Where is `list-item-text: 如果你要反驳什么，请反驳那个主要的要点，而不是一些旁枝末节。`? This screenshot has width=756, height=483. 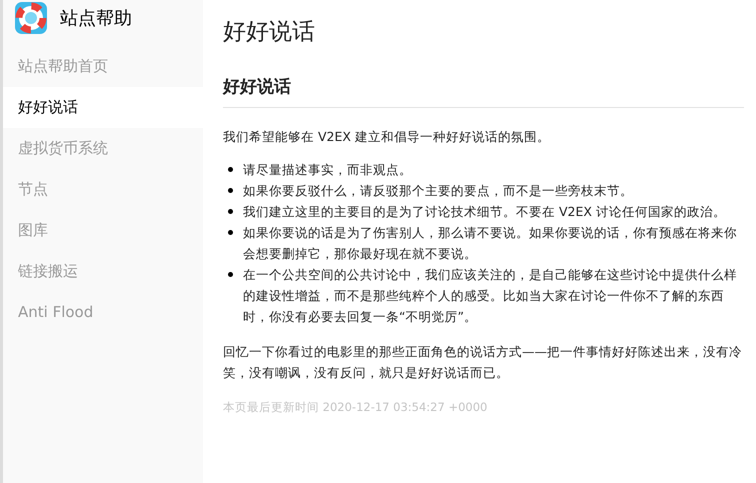
list-item-text: 如果你要反驳什么，请反驳那个主要的要点，而不是一些旁枝末节。 is located at coordinates (438, 191).